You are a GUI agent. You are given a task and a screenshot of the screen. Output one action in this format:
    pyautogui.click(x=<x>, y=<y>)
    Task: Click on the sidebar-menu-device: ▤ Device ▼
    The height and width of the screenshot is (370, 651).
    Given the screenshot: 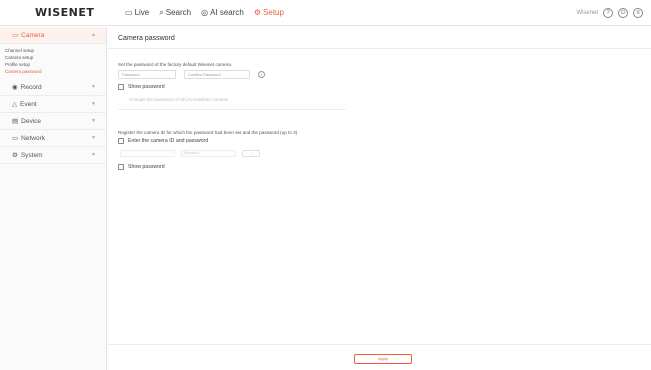 What is the action you would take?
    pyautogui.click(x=53, y=121)
    